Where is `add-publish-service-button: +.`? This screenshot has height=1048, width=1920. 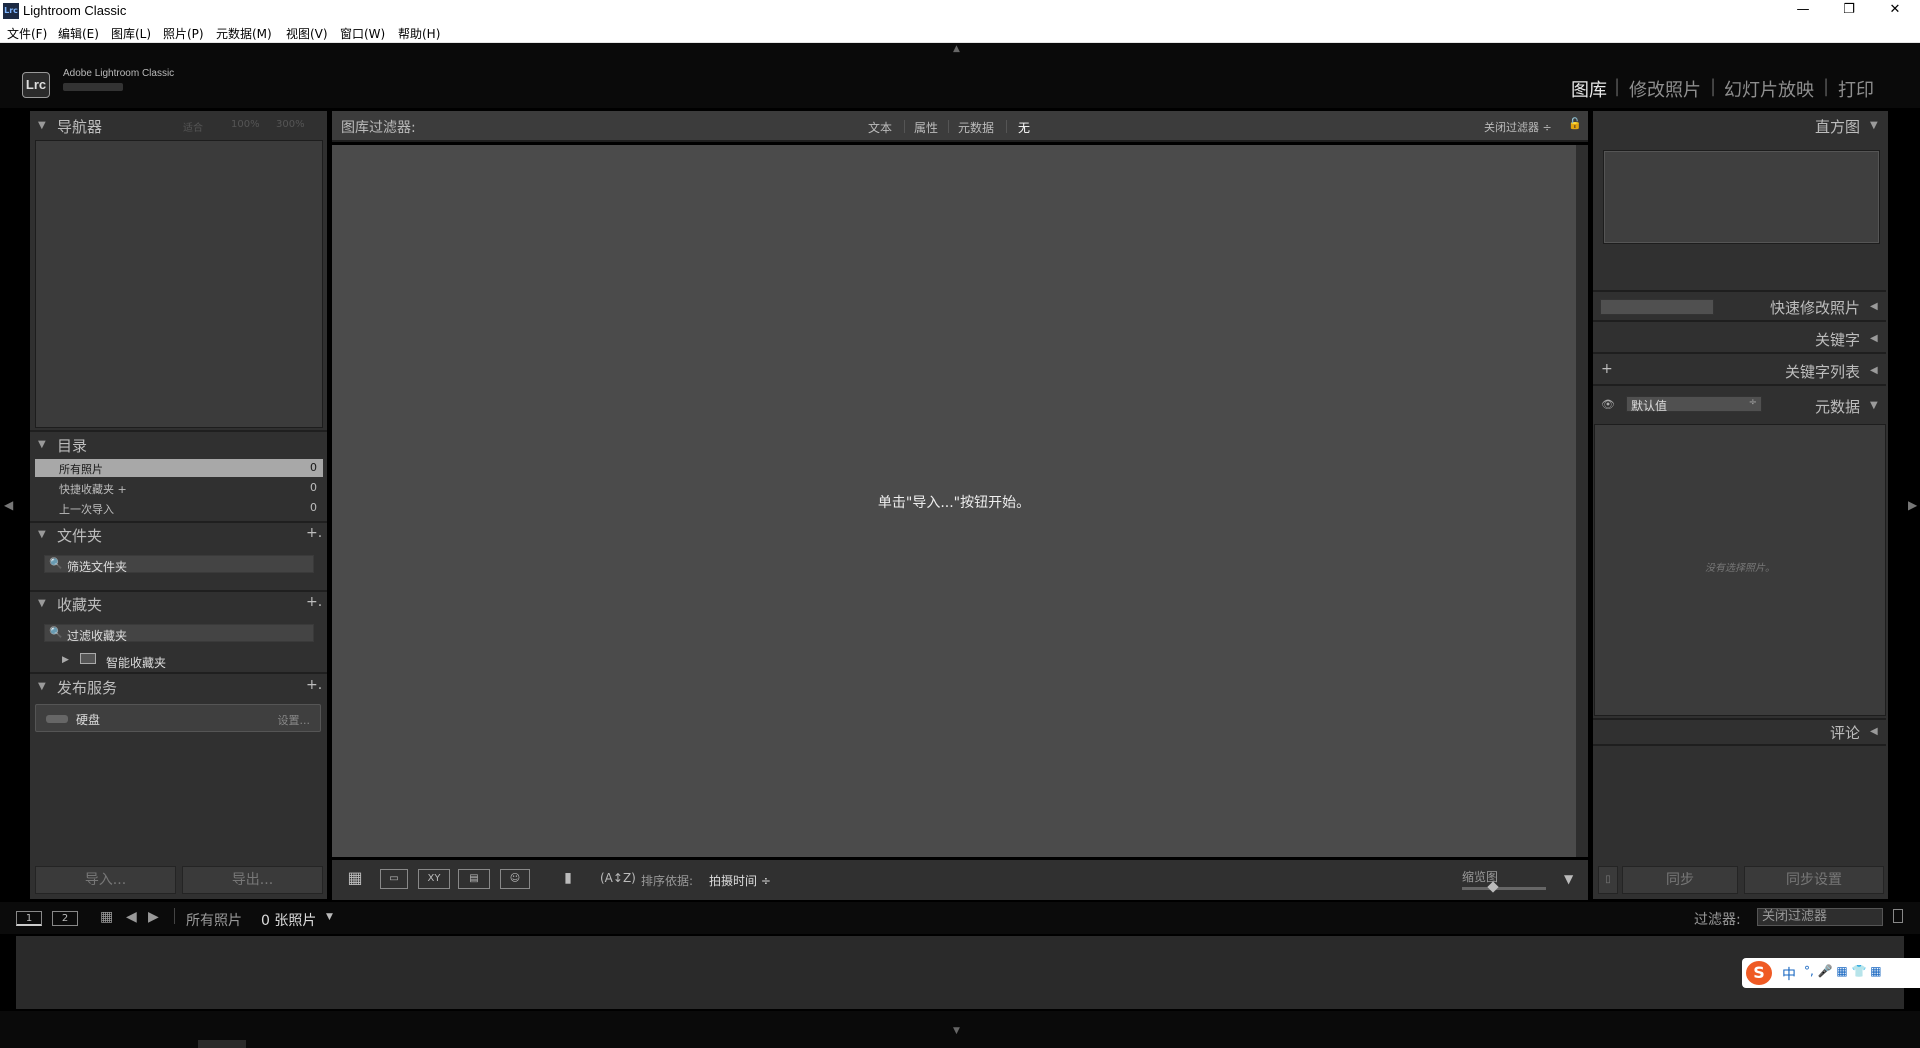 add-publish-service-button: +. is located at coordinates (314, 685).